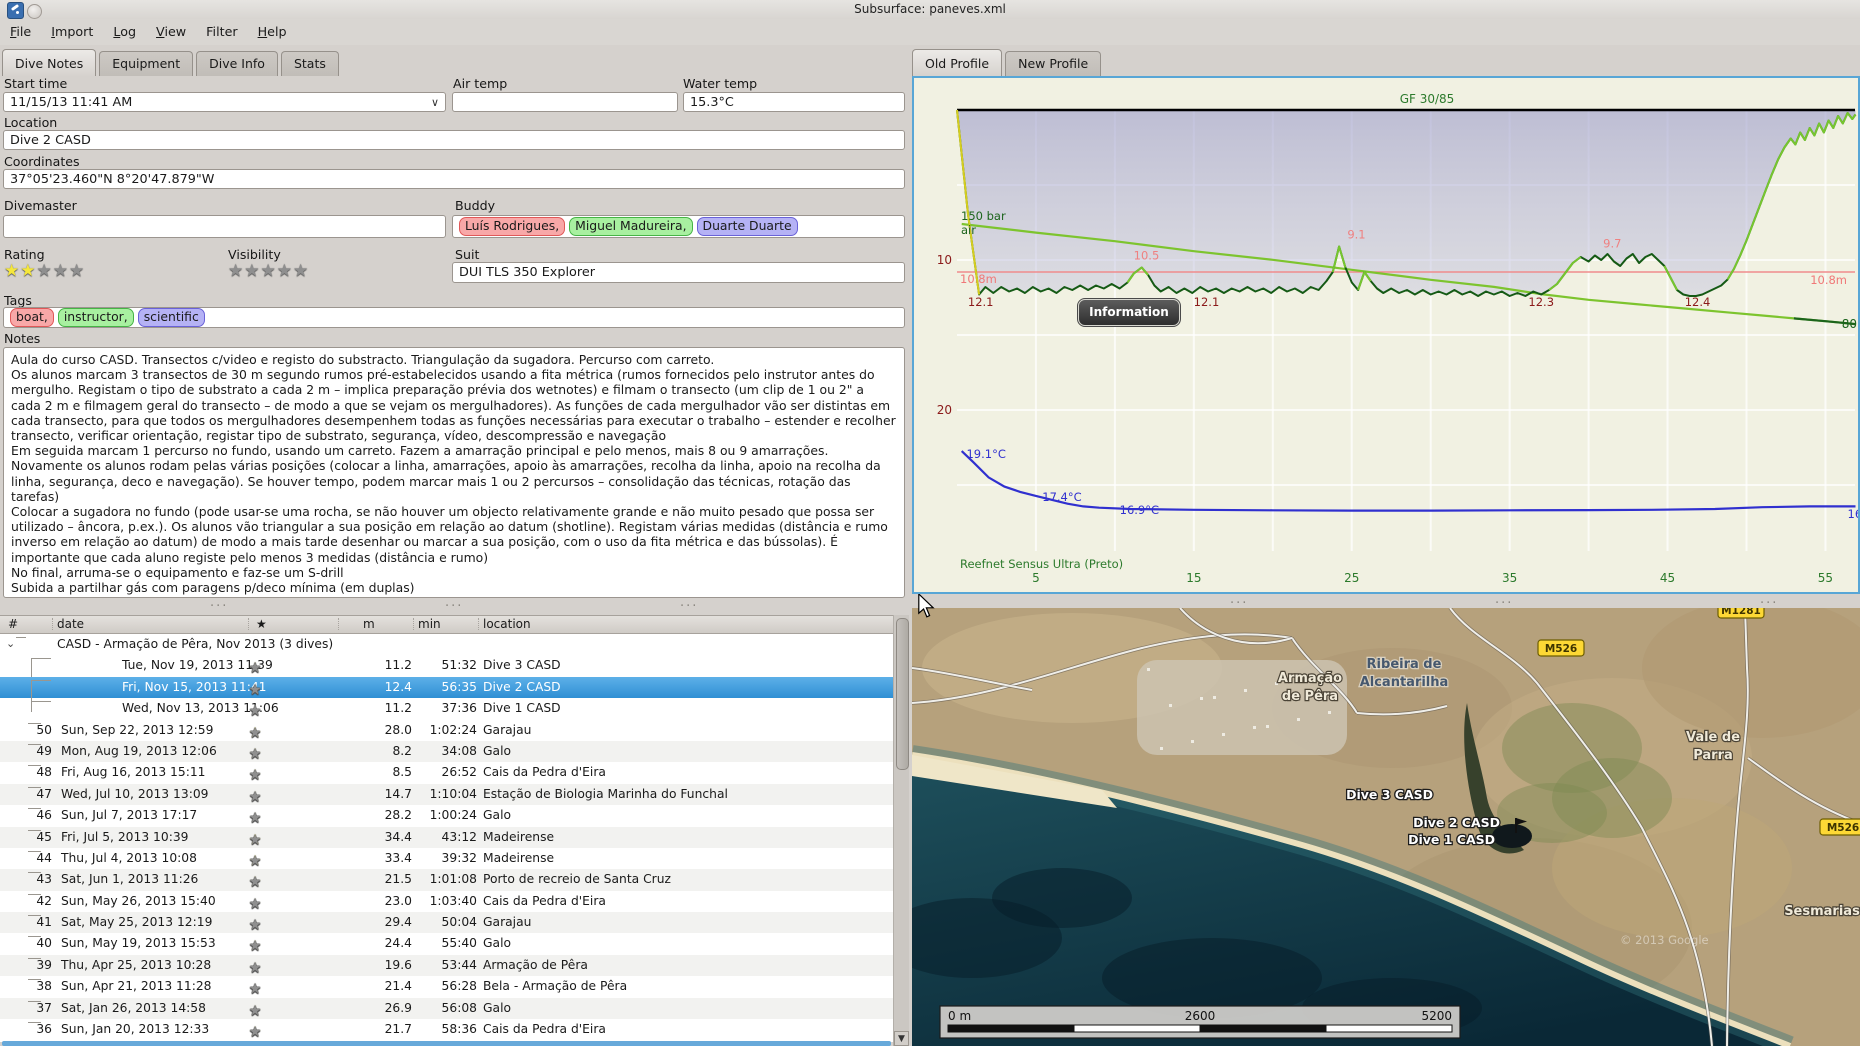  What do you see at coordinates (467, 254) in the screenshot?
I see `suit-label: Suit` at bounding box center [467, 254].